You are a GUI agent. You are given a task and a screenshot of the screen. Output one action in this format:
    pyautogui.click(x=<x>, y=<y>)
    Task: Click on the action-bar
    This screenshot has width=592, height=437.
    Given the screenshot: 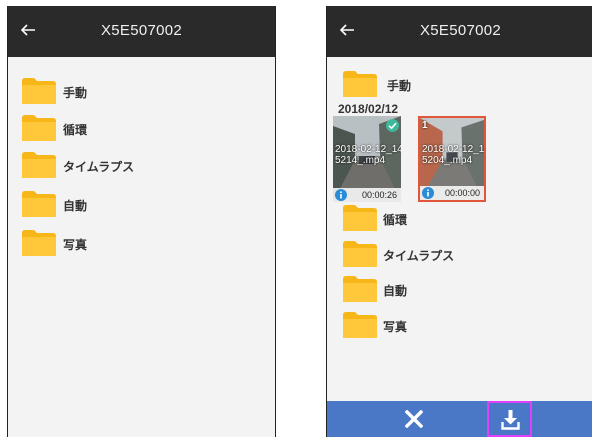 What is the action you would take?
    pyautogui.click(x=459, y=419)
    